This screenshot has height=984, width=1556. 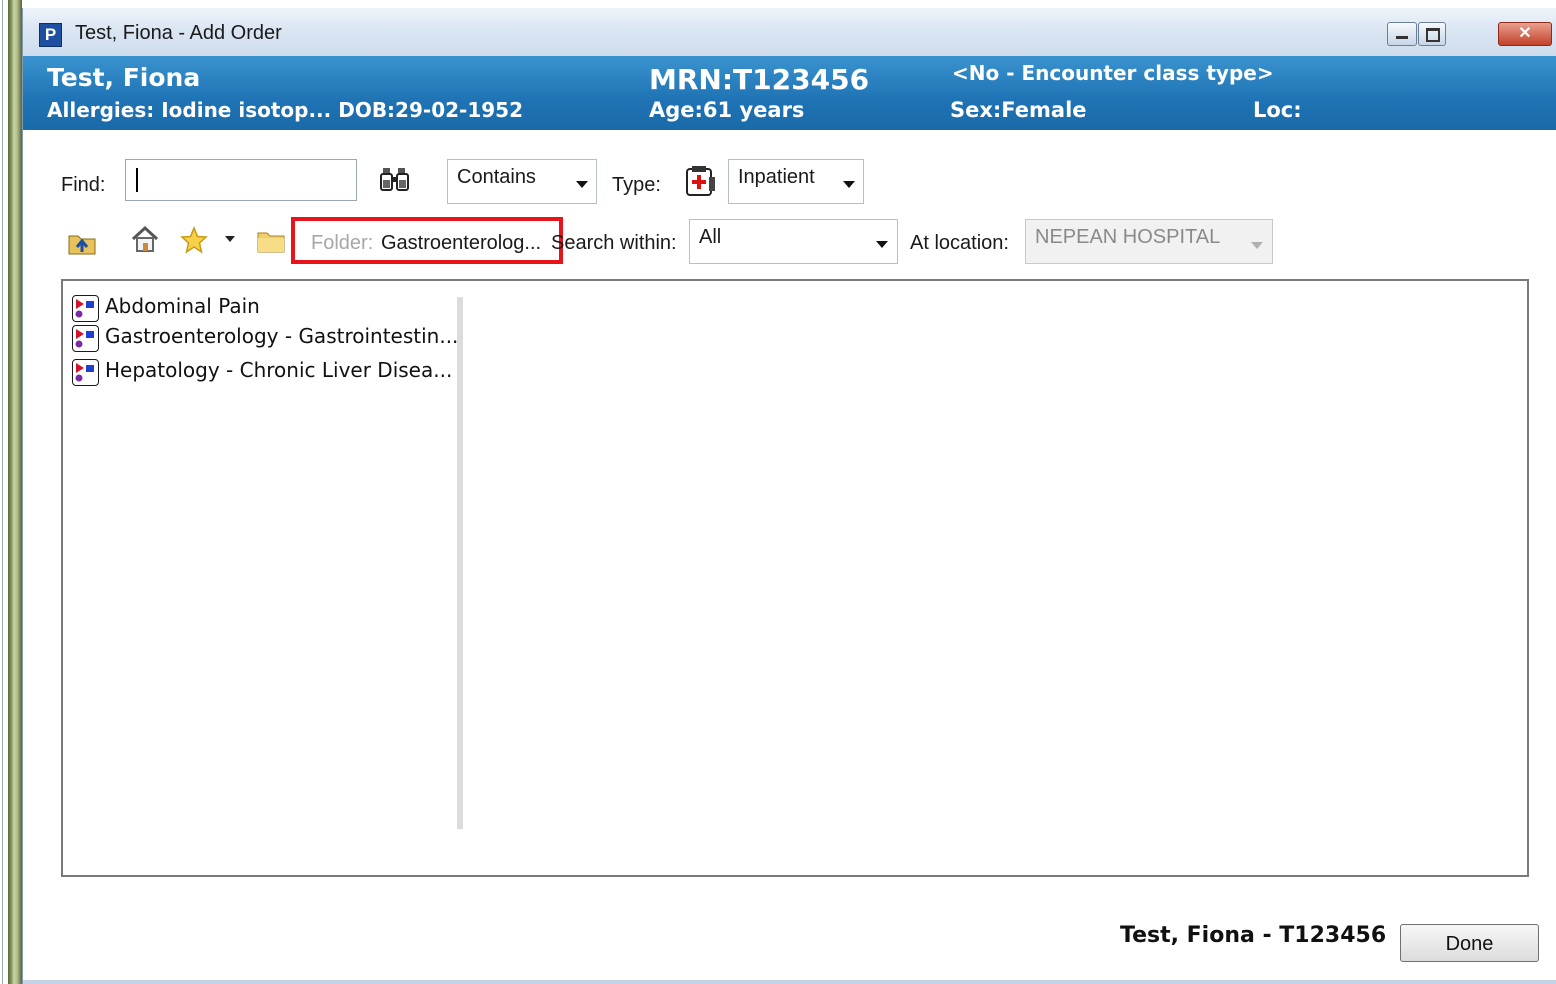 What do you see at coordinates (1469, 943) in the screenshot?
I see `done-button: Done` at bounding box center [1469, 943].